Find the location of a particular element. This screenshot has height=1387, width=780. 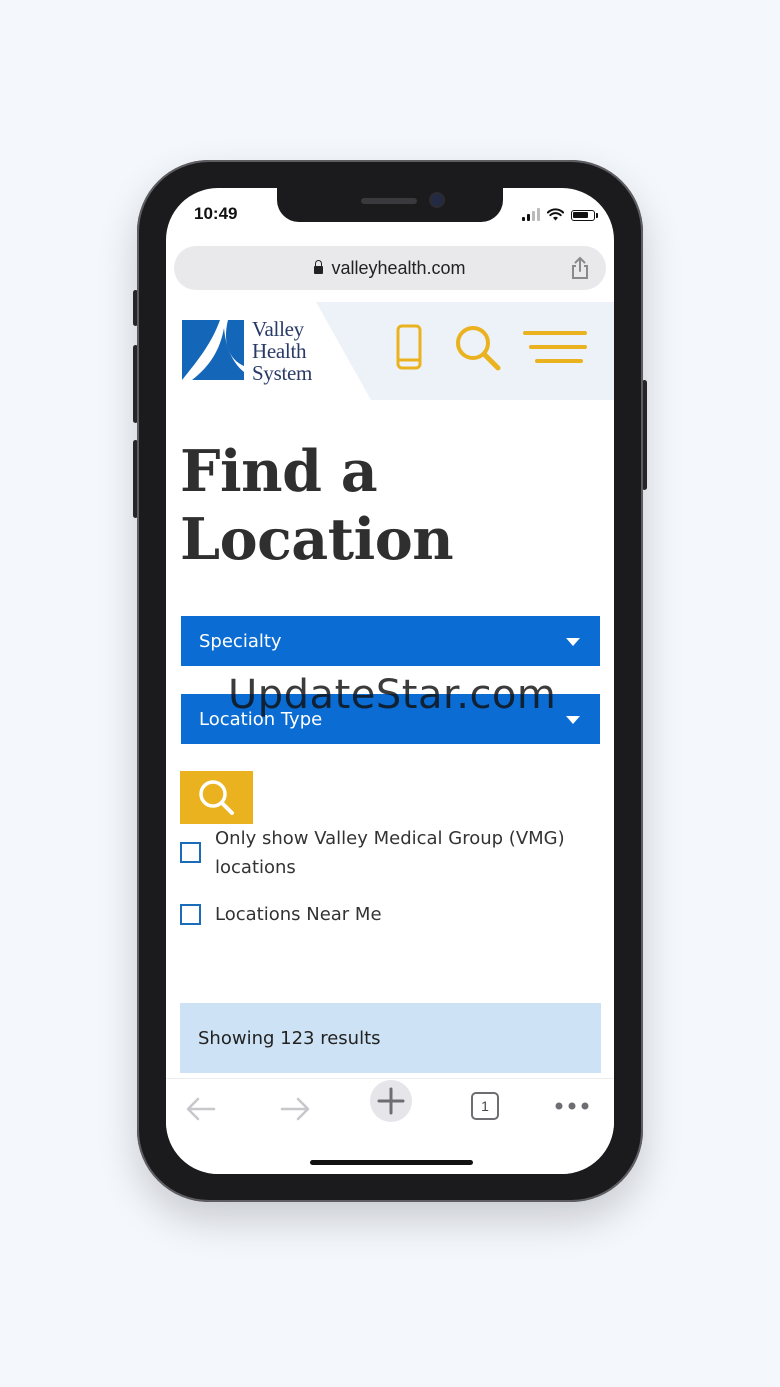

near-me-checkbox is located at coordinates (190, 914).